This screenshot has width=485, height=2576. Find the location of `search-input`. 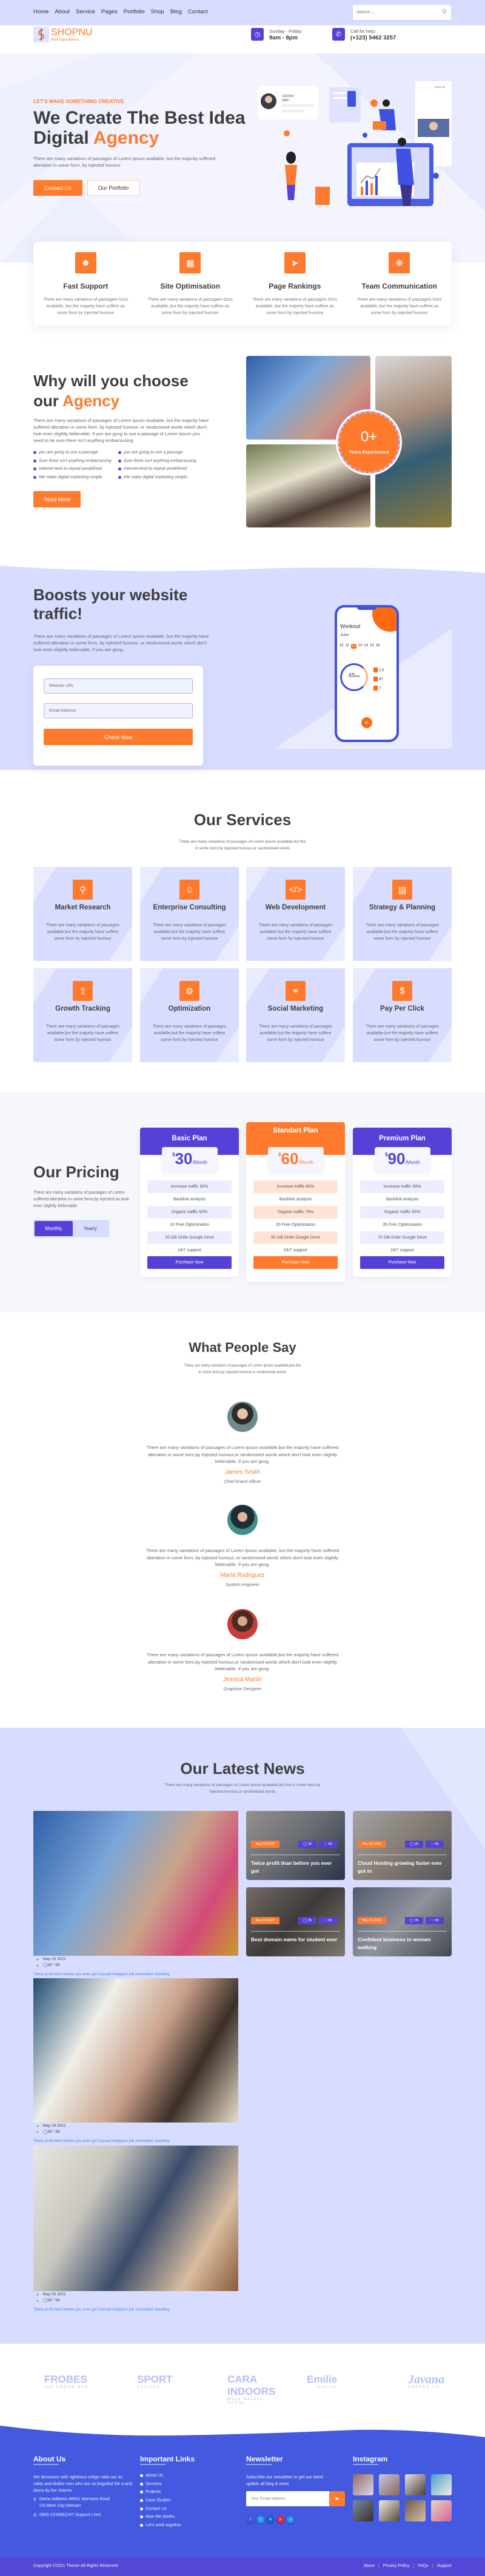

search-input is located at coordinates (392, 12).